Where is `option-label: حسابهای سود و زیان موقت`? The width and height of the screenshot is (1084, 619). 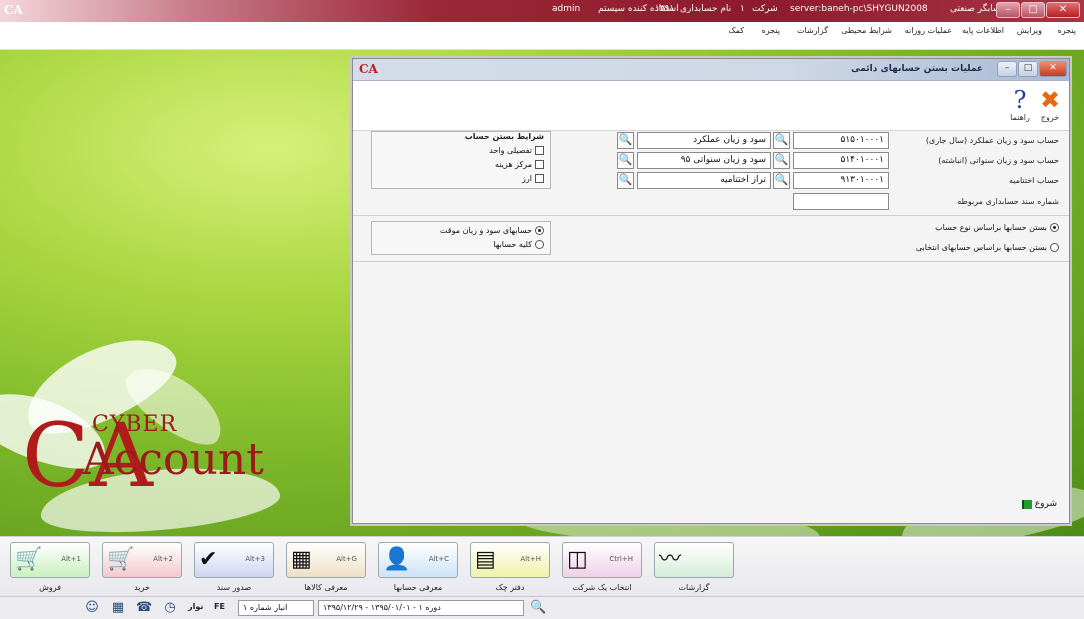
option-label: حسابهای سود و زیان موقت is located at coordinates (485, 230).